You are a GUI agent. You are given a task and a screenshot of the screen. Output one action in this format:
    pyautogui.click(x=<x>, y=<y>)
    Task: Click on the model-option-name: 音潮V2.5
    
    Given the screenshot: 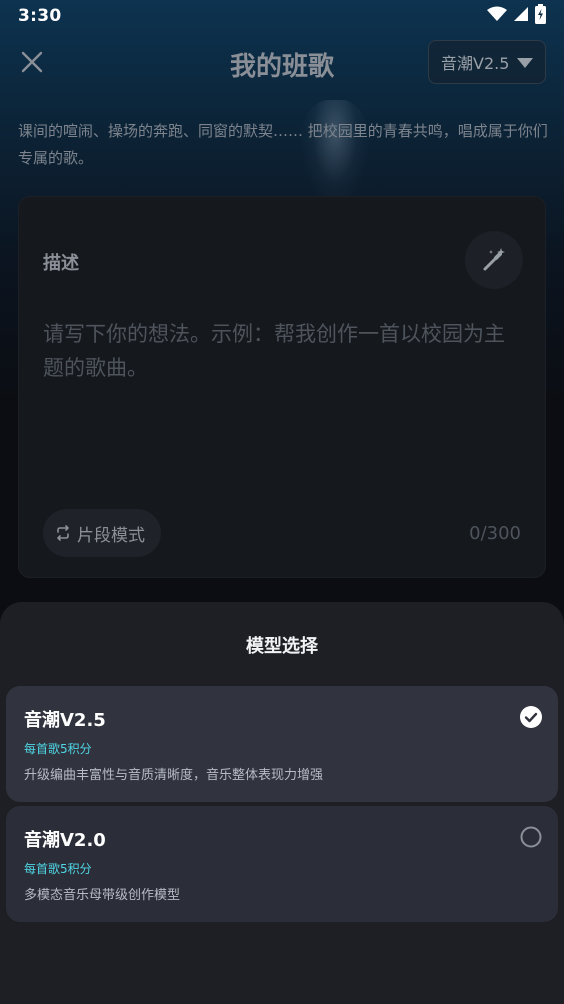 What is the action you would take?
    pyautogui.click(x=65, y=720)
    